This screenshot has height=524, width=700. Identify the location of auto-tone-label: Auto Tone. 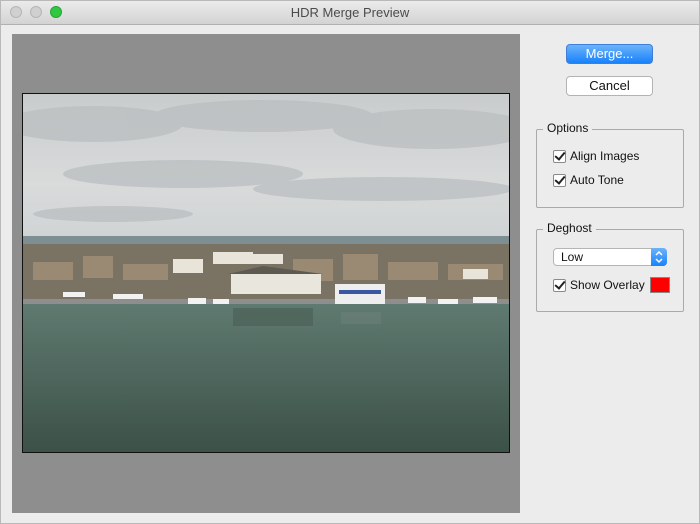
(597, 180).